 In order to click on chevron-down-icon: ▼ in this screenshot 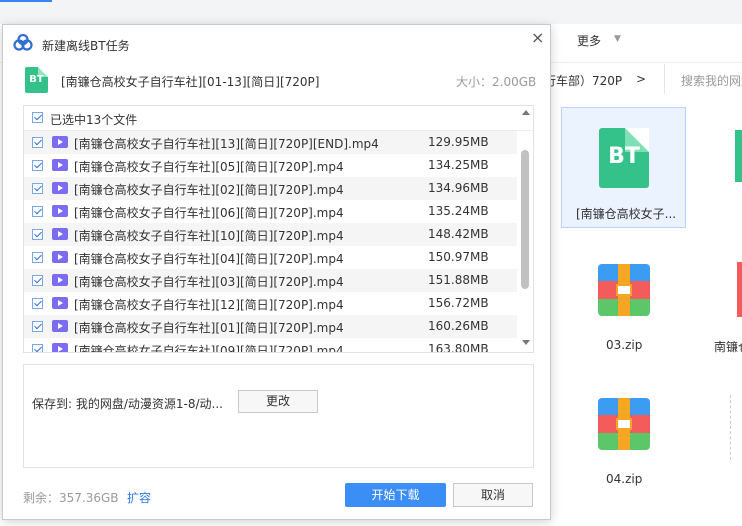, I will do `click(617, 39)`.